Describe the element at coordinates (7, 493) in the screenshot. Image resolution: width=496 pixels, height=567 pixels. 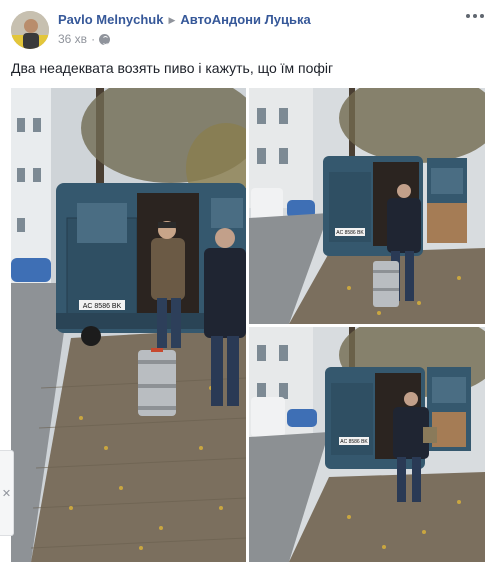
I see `close-icon: ✕` at that location.